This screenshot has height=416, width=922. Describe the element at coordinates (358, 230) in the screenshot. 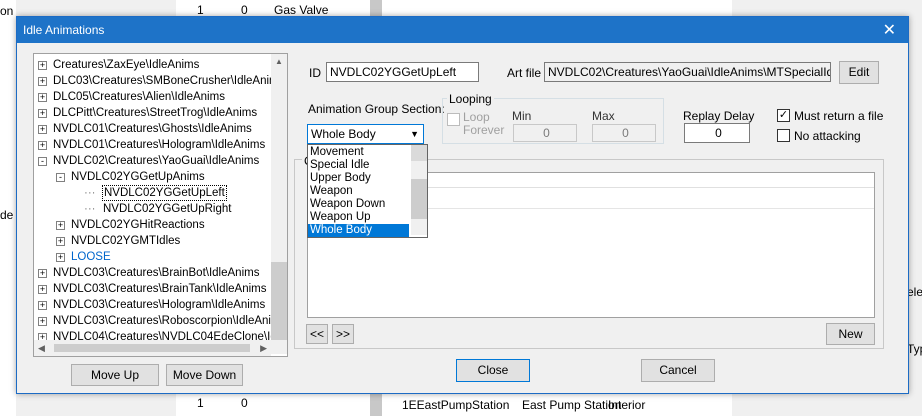

I see `dropdown-option: Whole Body` at that location.